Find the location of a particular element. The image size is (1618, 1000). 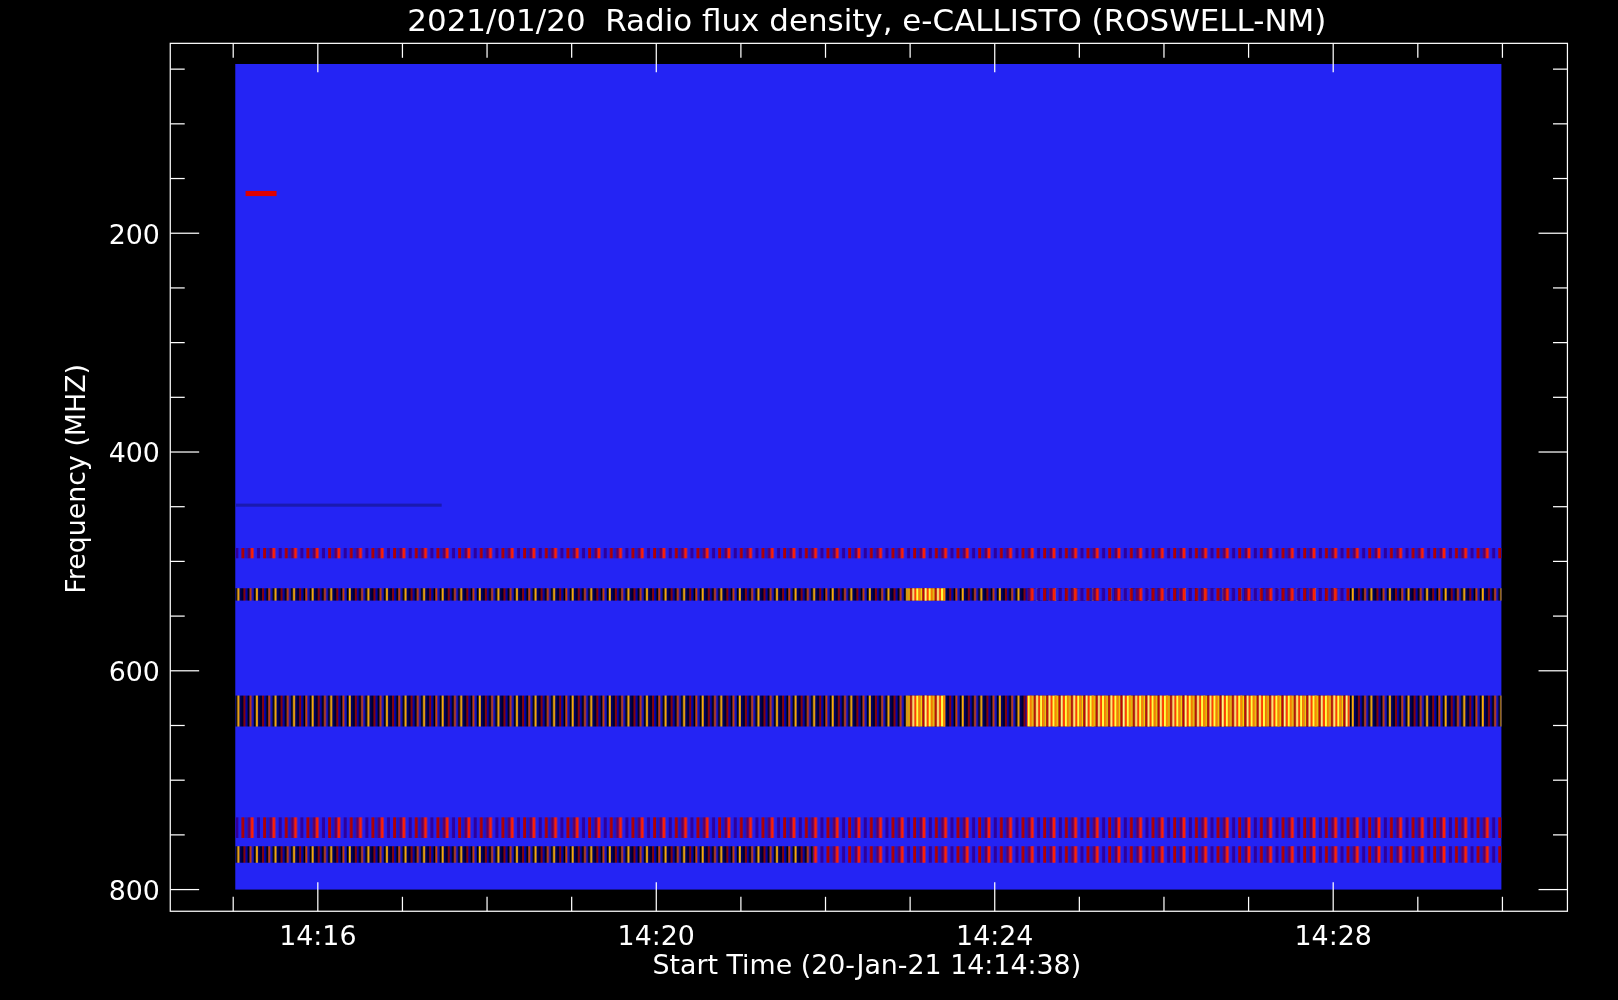

tick-label: 200 is located at coordinates (134, 234).